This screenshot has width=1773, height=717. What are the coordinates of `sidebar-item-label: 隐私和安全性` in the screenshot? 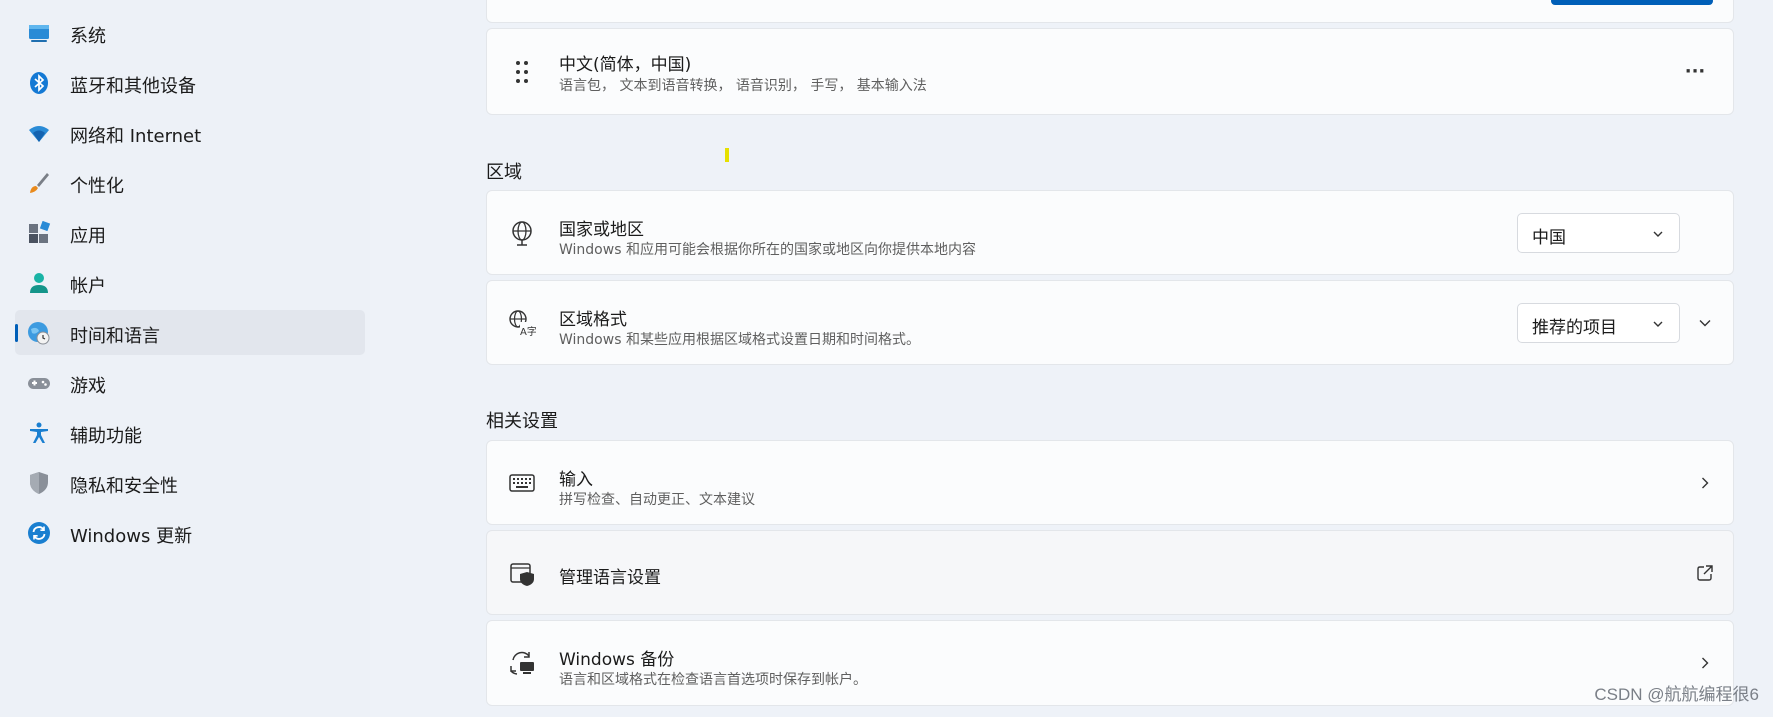 It's located at (124, 486).